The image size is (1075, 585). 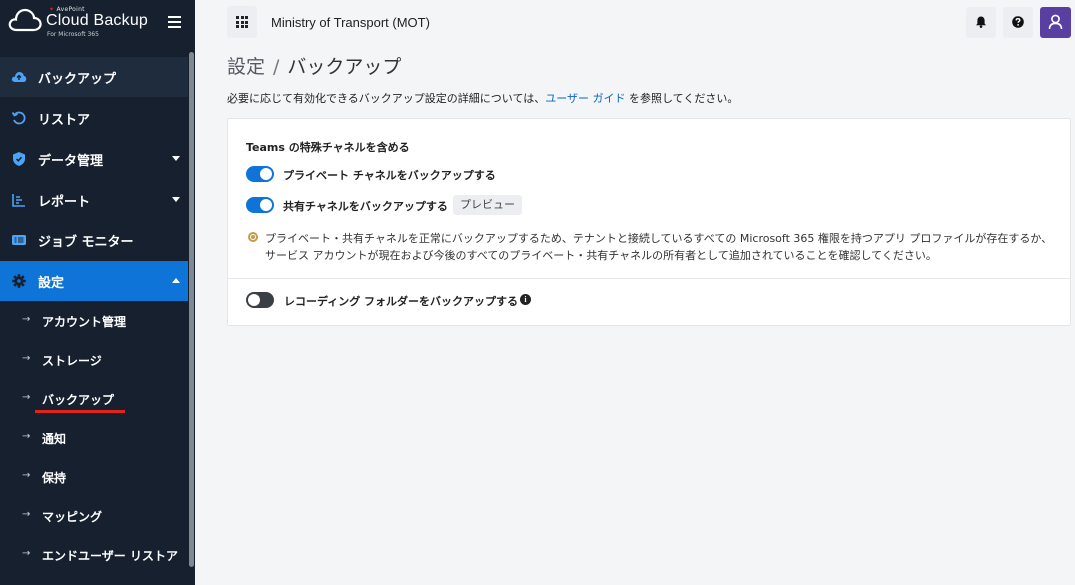 I want to click on notification-button, so click(x=981, y=22).